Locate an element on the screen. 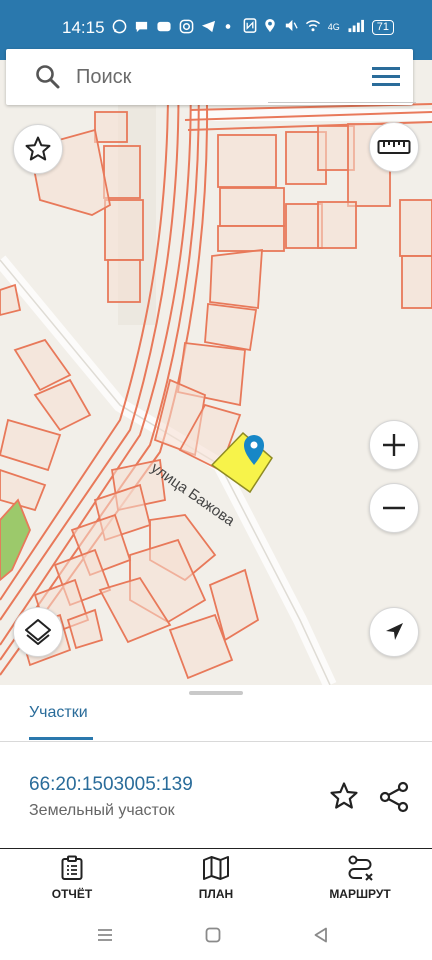 The height and width of the screenshot is (960, 432). dot-icon is located at coordinates (228, 28).